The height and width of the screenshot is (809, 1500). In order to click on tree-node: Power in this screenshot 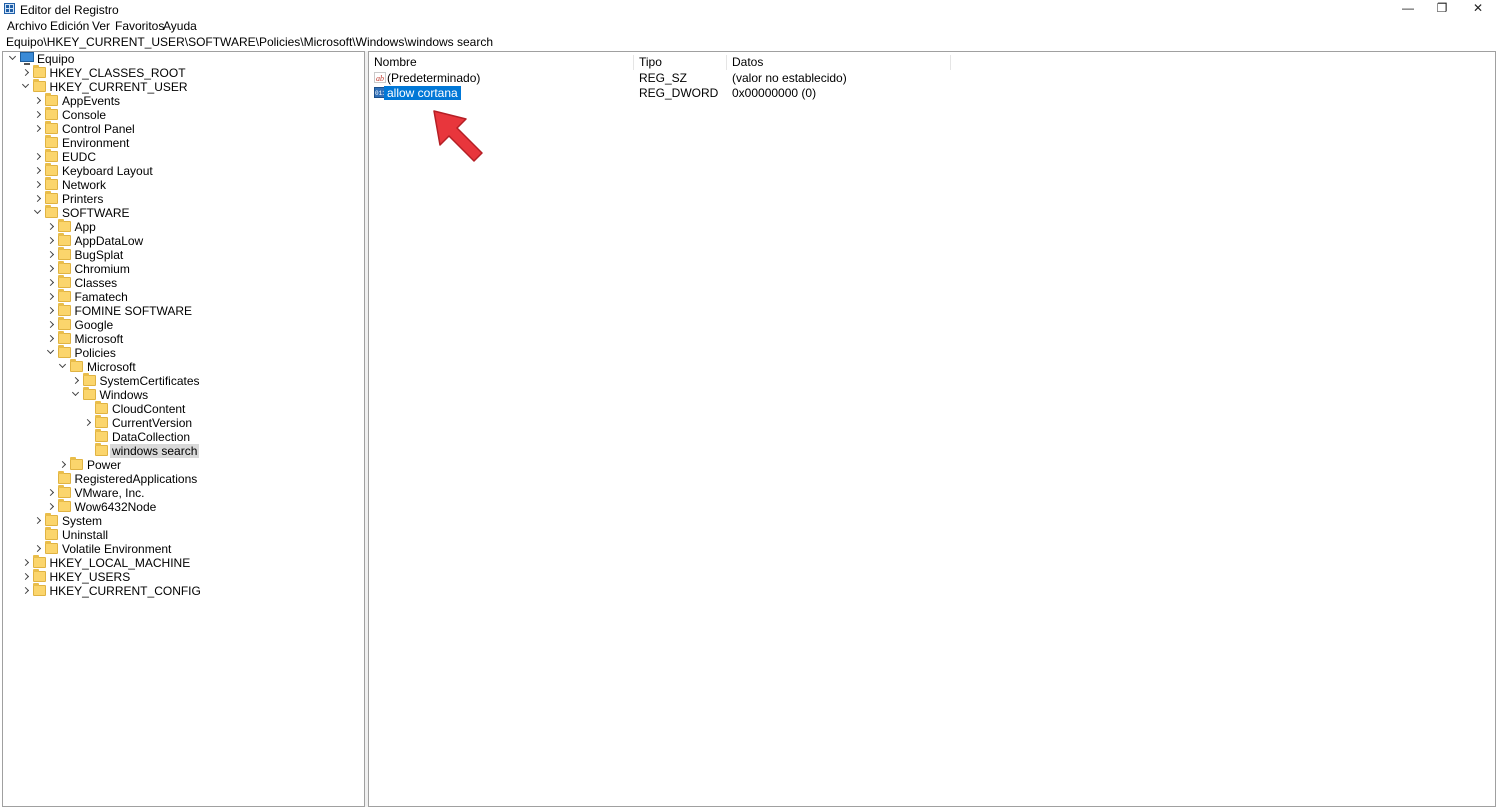, I will do `click(183, 464)`.